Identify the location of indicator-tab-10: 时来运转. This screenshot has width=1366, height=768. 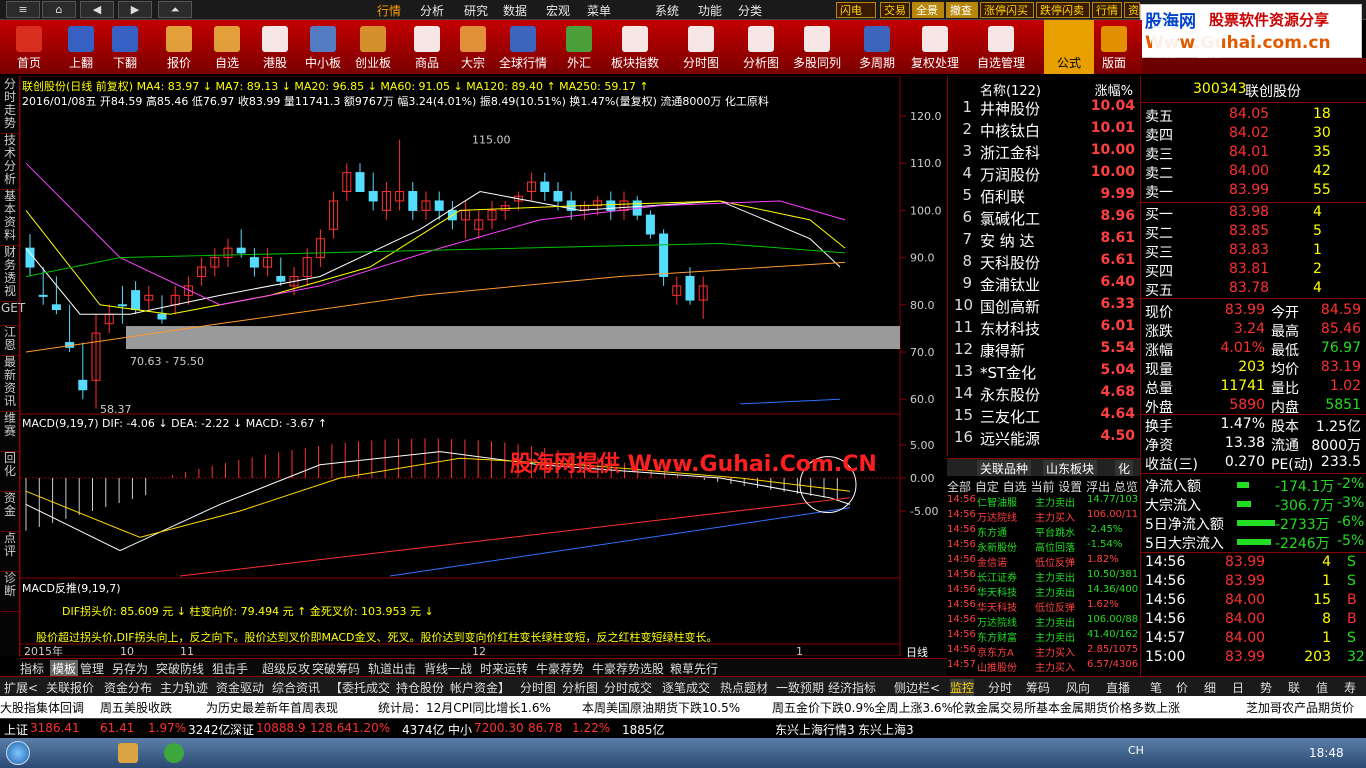
(504, 668).